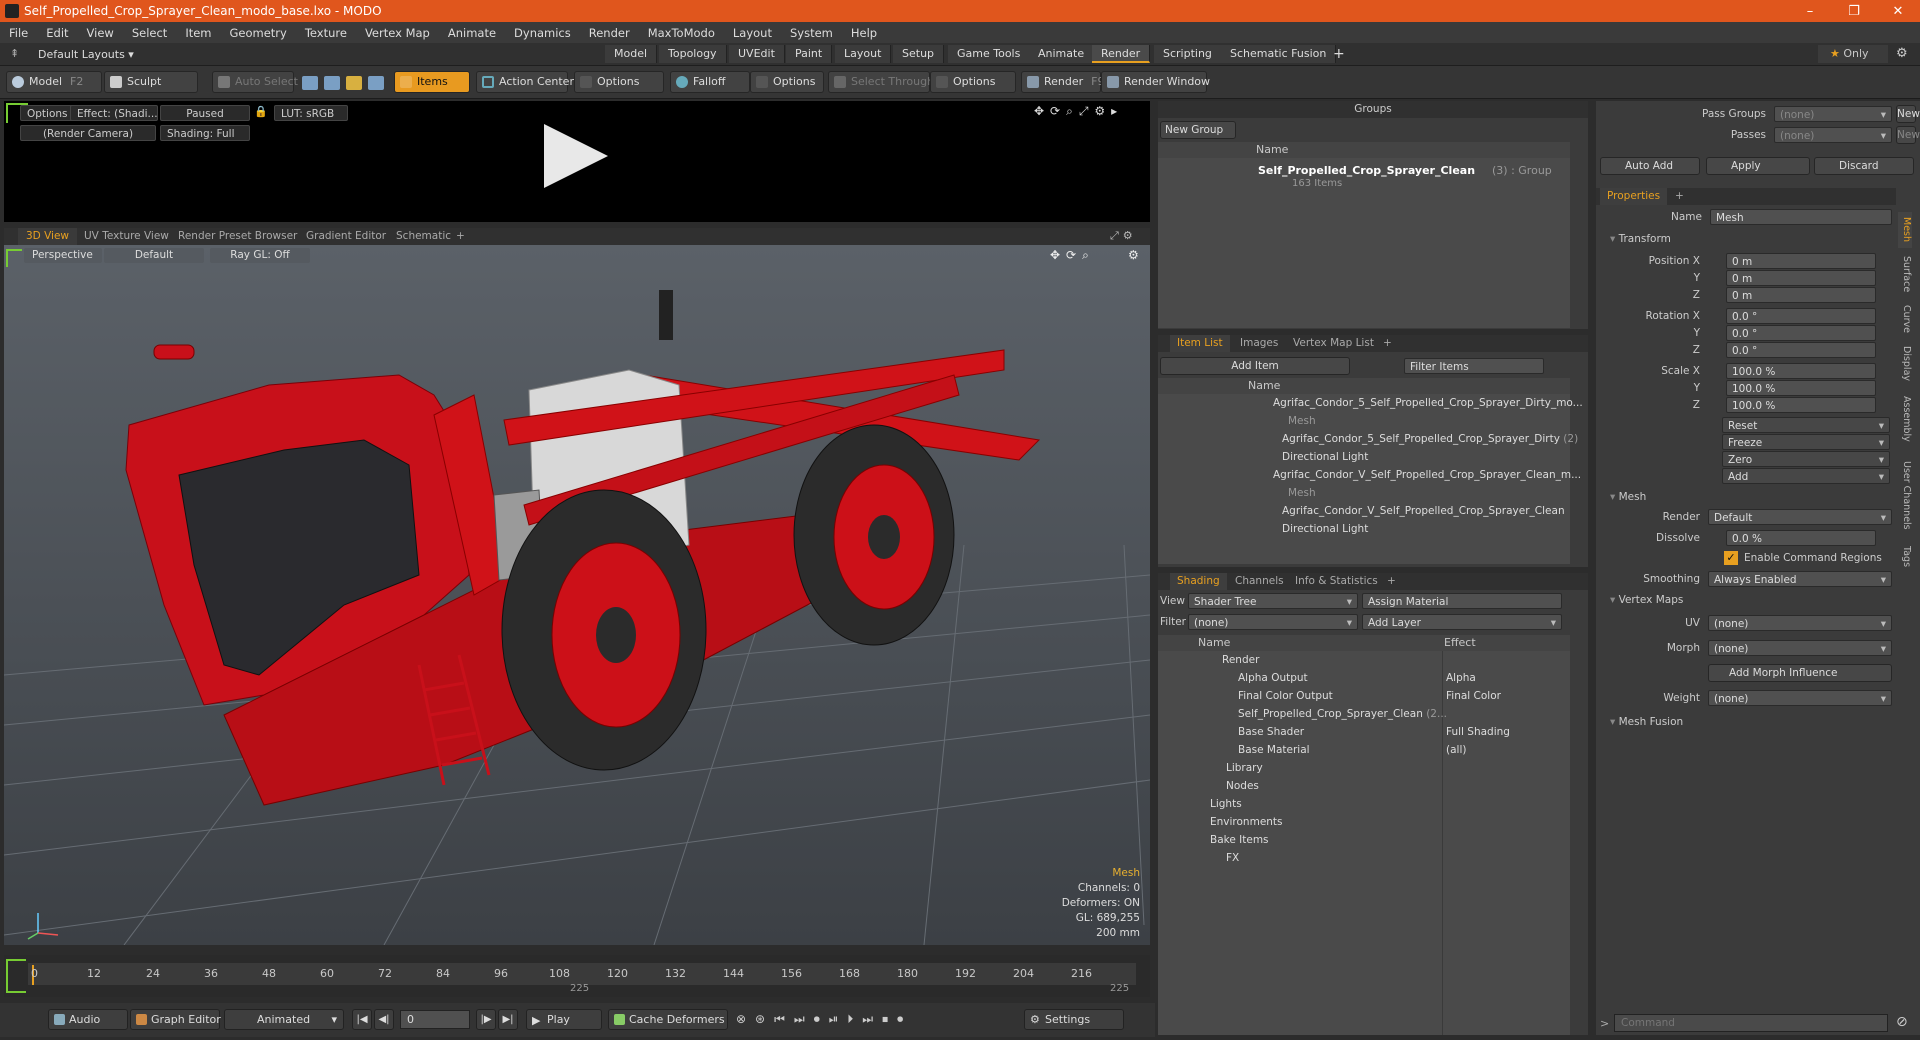 This screenshot has width=1920, height=1040. Describe the element at coordinates (525, 82) in the screenshot. I see `action-center-button: Action Center` at that location.